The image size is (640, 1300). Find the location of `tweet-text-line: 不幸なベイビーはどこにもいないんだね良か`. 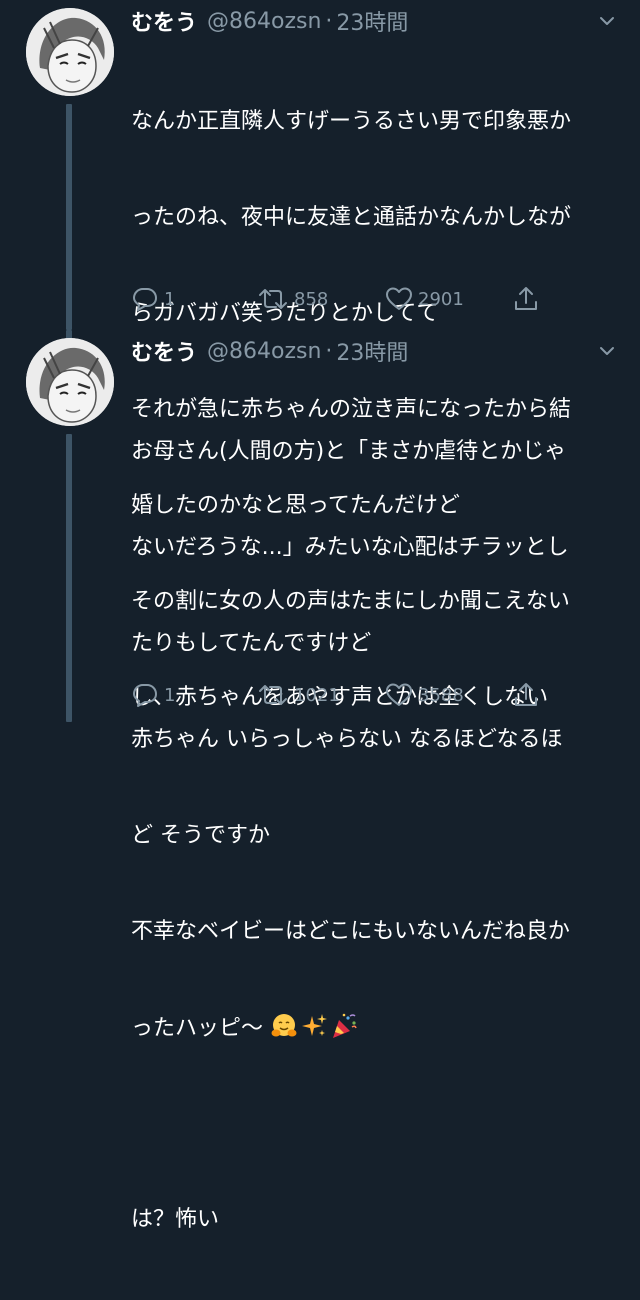

tweet-text-line: 不幸なベイビーはどこにもいないんだね良か is located at coordinates (350, 931).